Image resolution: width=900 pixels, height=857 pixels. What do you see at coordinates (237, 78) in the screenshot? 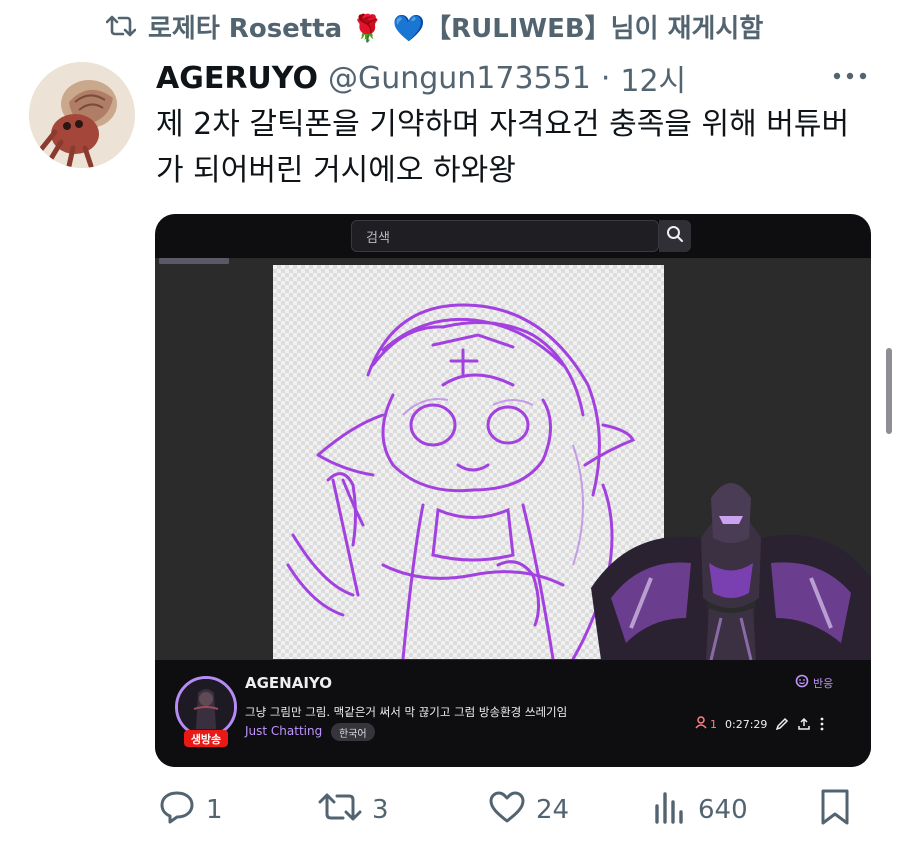
I see `display-name: AGERUYO` at bounding box center [237, 78].